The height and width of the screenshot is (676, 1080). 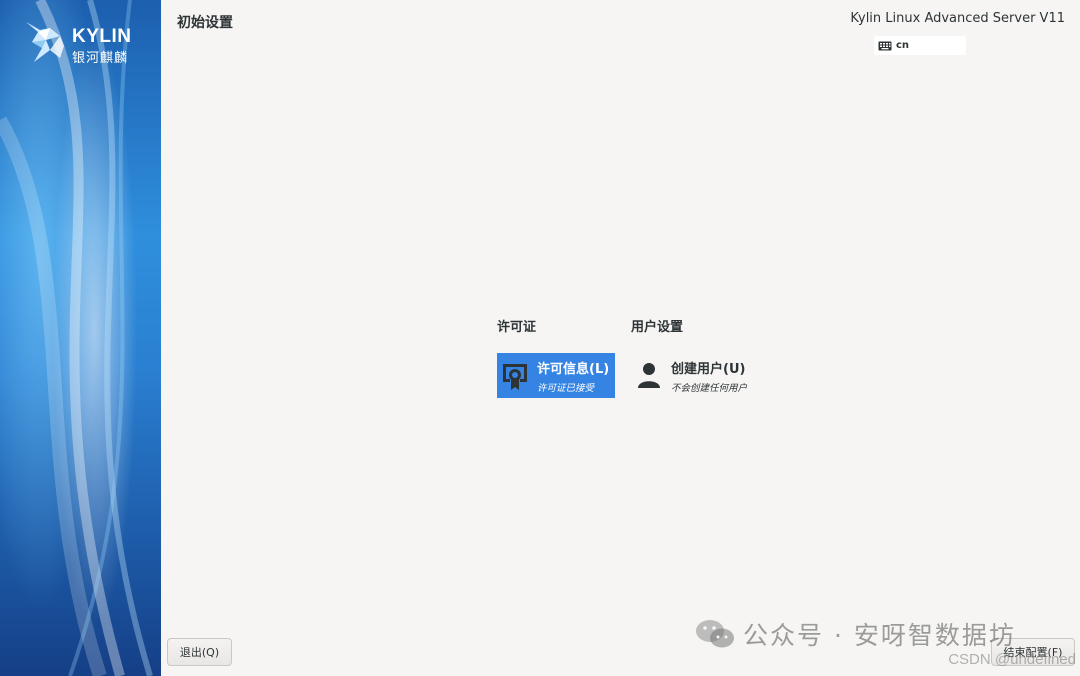 What do you see at coordinates (573, 369) in the screenshot?
I see `spoke-license-title: 许可信息(L)` at bounding box center [573, 369].